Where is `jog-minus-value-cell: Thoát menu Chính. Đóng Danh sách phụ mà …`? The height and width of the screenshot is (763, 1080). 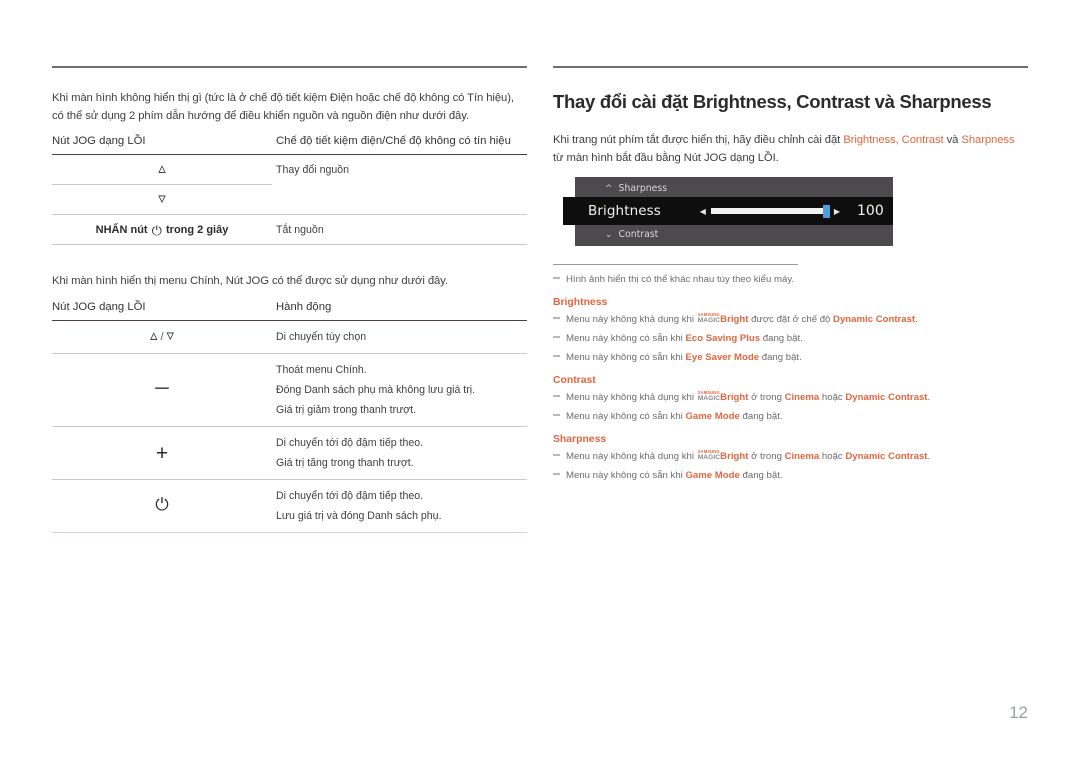 jog-minus-value-cell: Thoát menu Chính. Đóng Danh sách phụ mà … is located at coordinates (399, 390).